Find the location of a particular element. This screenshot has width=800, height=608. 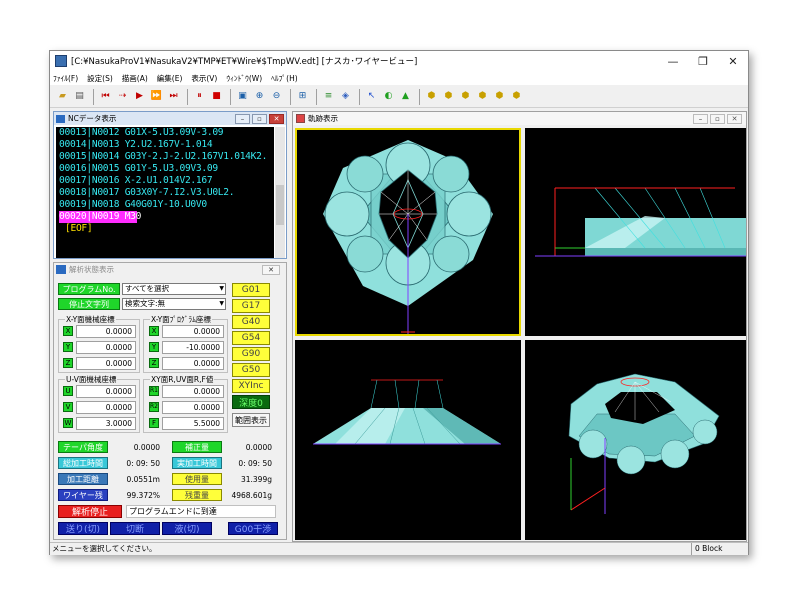

sound-icon: ◐ is located at coordinates (388, 96).